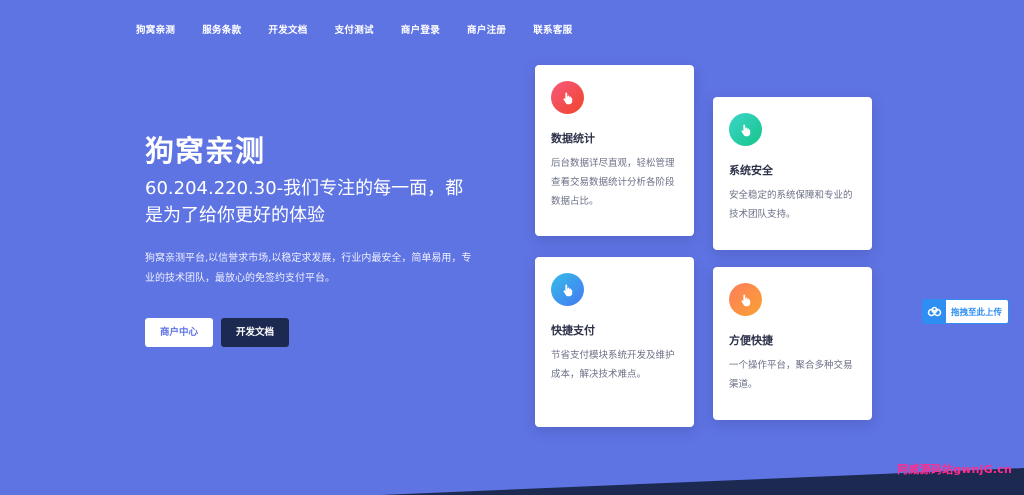 This screenshot has width=1024, height=495. What do you see at coordinates (613, 182) in the screenshot?
I see `feature-text: 后台数据详尽直观，轻松管理查看交易数据统计分析各阶段数据占比。` at bounding box center [613, 182].